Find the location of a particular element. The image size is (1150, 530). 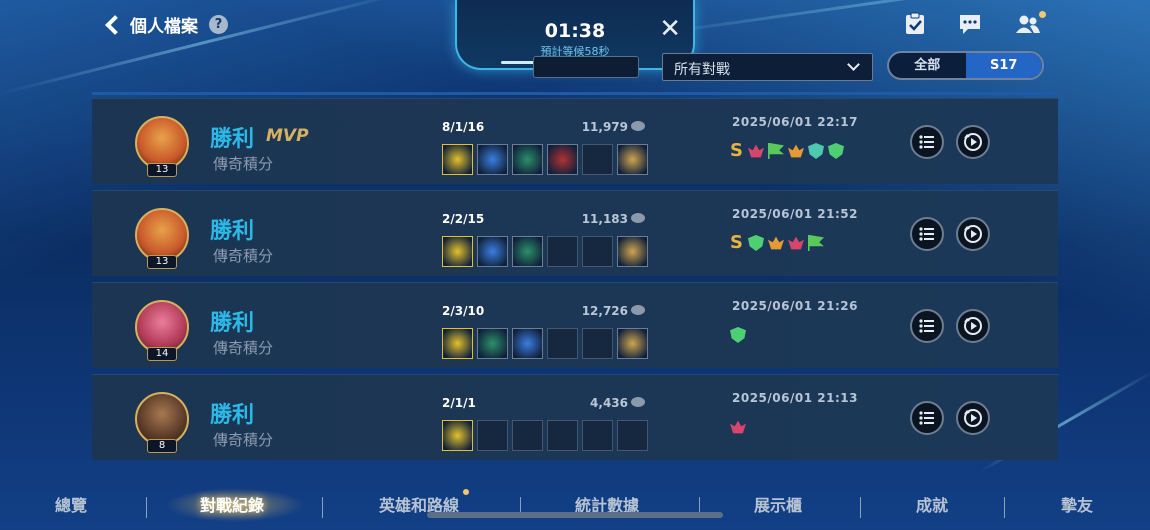

match-time: 21:13 is located at coordinates (837, 398).